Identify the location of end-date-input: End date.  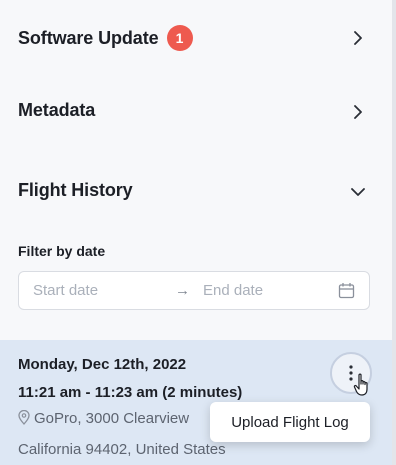
(233, 290).